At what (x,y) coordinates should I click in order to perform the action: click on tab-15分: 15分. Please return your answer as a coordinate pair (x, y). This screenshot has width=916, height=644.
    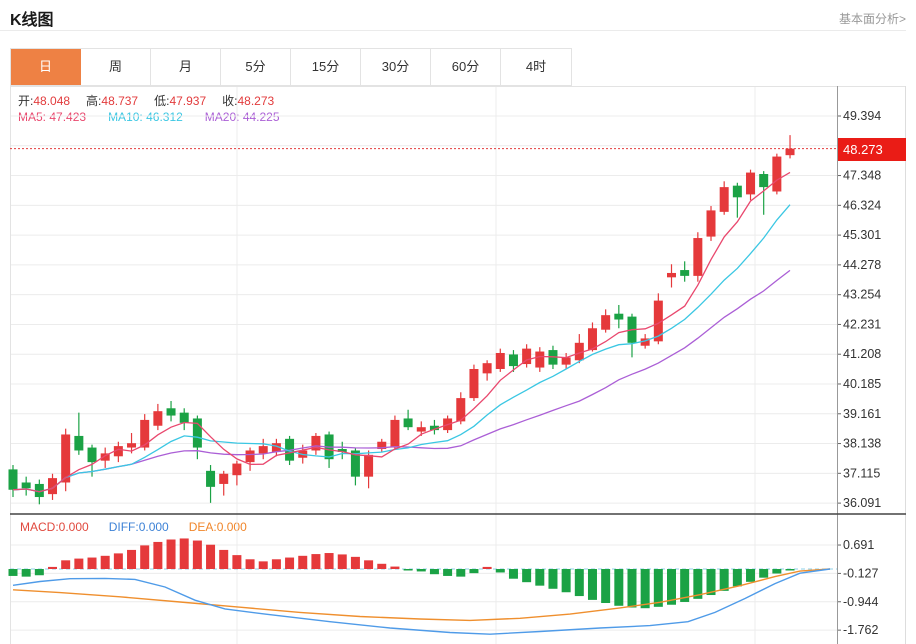
    Looking at the image, I should click on (326, 67).